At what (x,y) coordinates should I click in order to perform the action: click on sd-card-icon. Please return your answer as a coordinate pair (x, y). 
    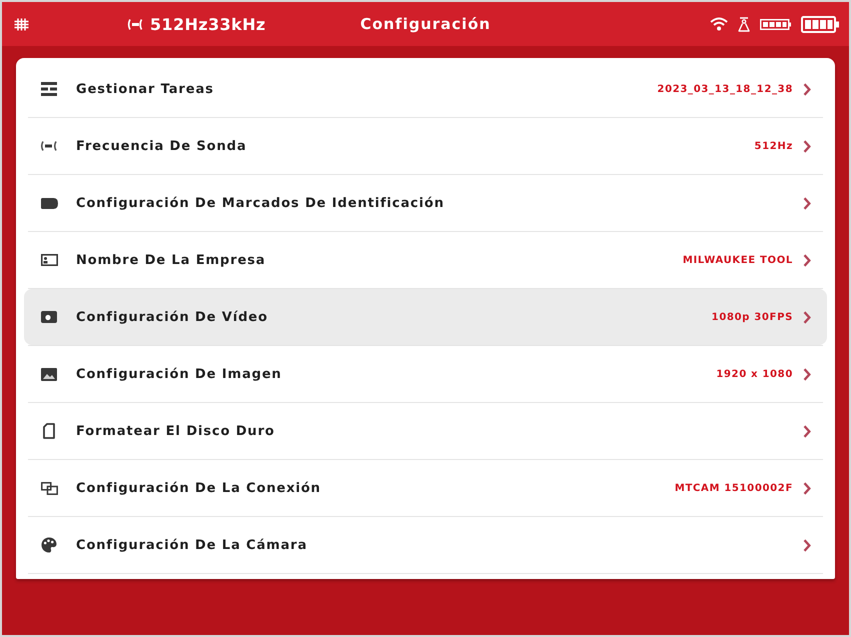
    Looking at the image, I should click on (49, 431).